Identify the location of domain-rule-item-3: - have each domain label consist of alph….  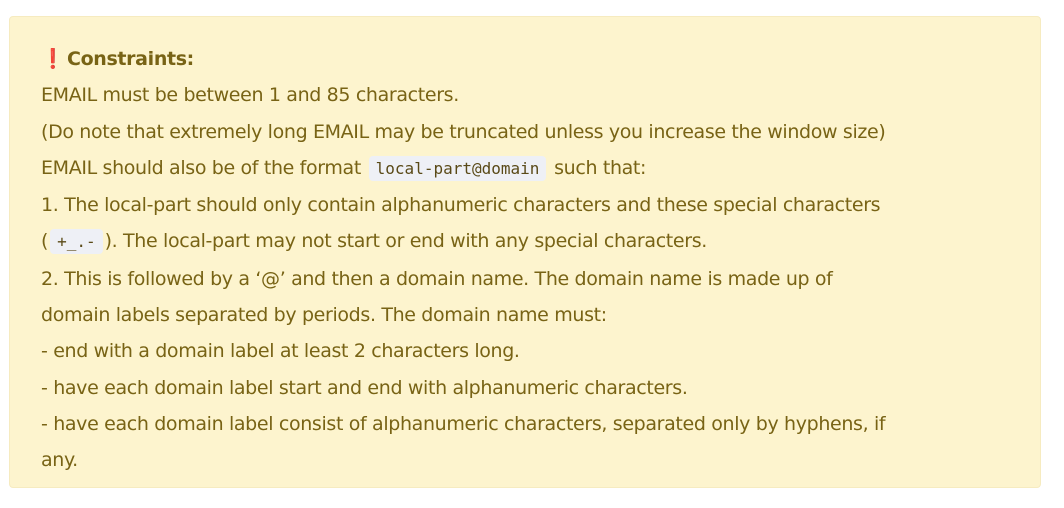
(463, 423).